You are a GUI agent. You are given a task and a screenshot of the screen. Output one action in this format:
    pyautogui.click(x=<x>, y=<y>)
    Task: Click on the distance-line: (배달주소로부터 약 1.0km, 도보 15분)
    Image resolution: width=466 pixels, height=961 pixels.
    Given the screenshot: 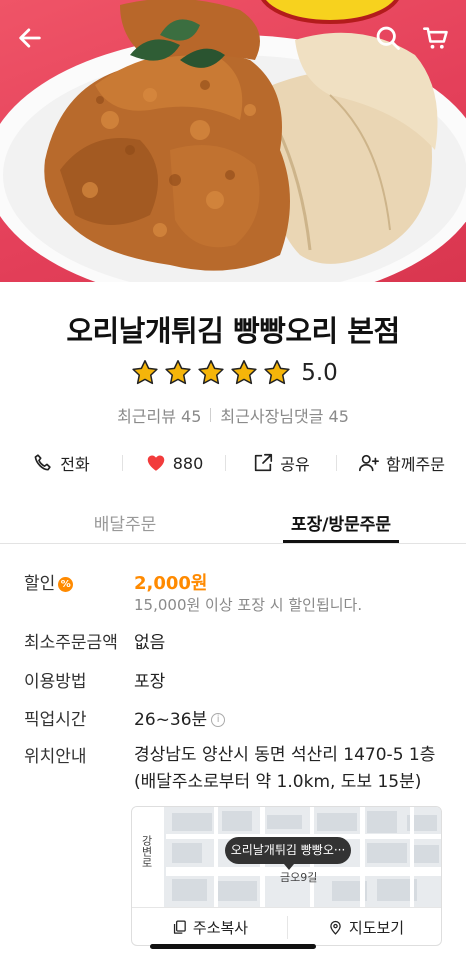 What is the action you would take?
    pyautogui.click(x=278, y=782)
    